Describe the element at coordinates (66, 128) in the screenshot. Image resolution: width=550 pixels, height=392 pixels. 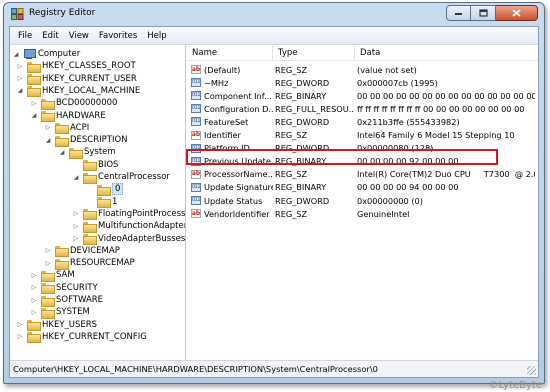
I see `tree-item: ▷ ACPI` at that location.